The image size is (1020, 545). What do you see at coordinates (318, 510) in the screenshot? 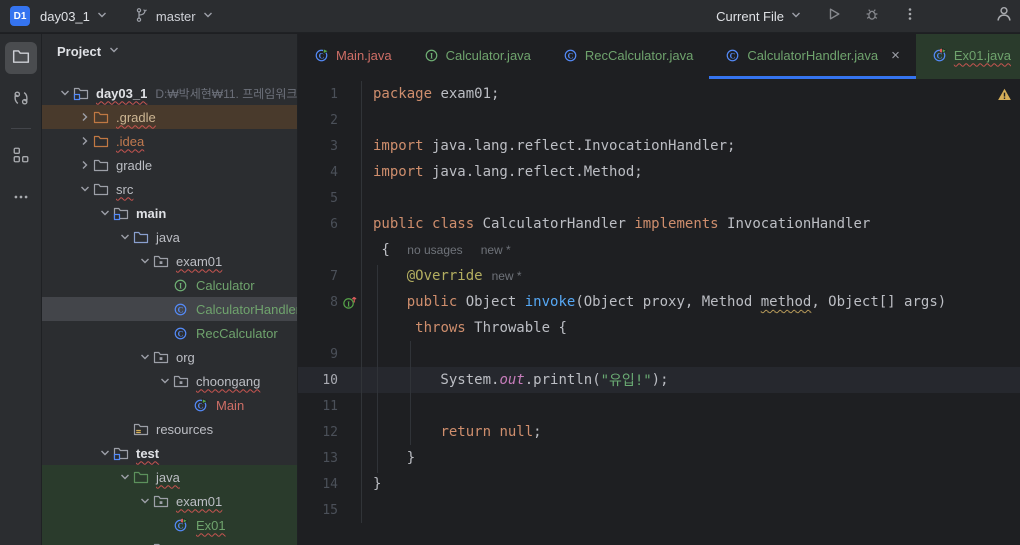
I see `line-number: 15` at bounding box center [318, 510].